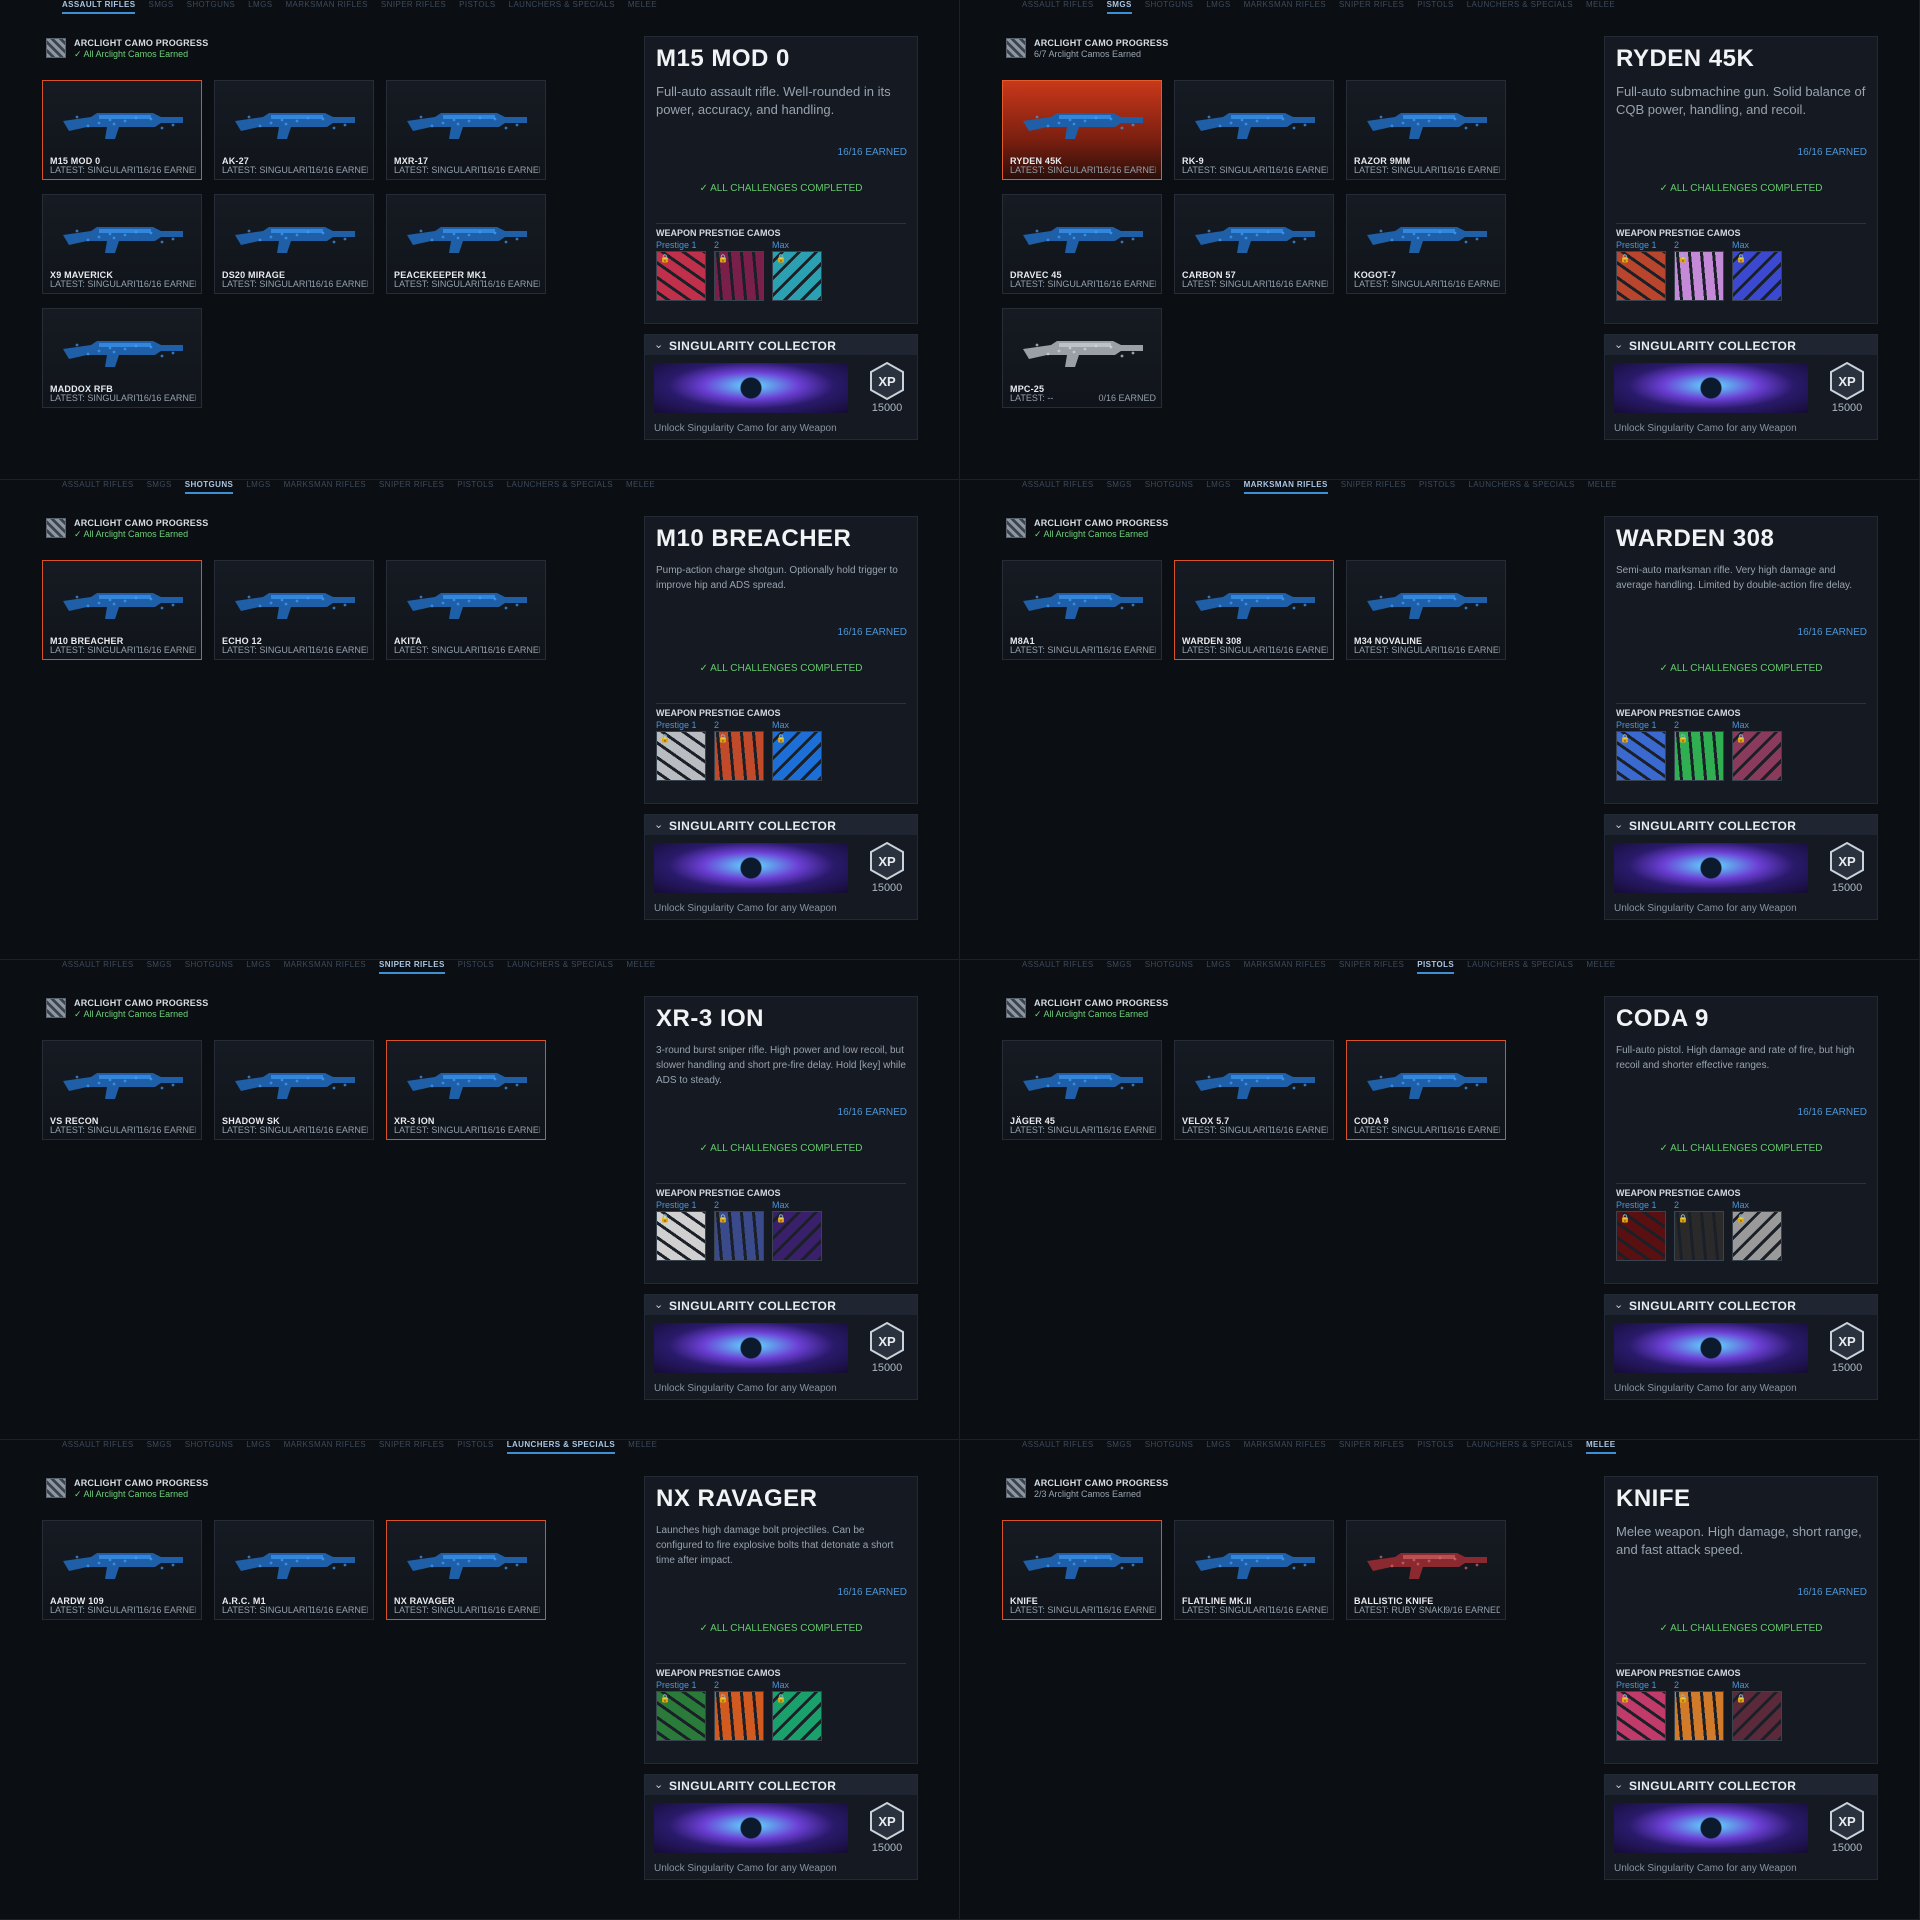 The width and height of the screenshot is (1920, 1920). I want to click on weapon-card: RAZOR 9MM LATEST: SINGULARITY 16/16 EARNED, so click(1426, 130).